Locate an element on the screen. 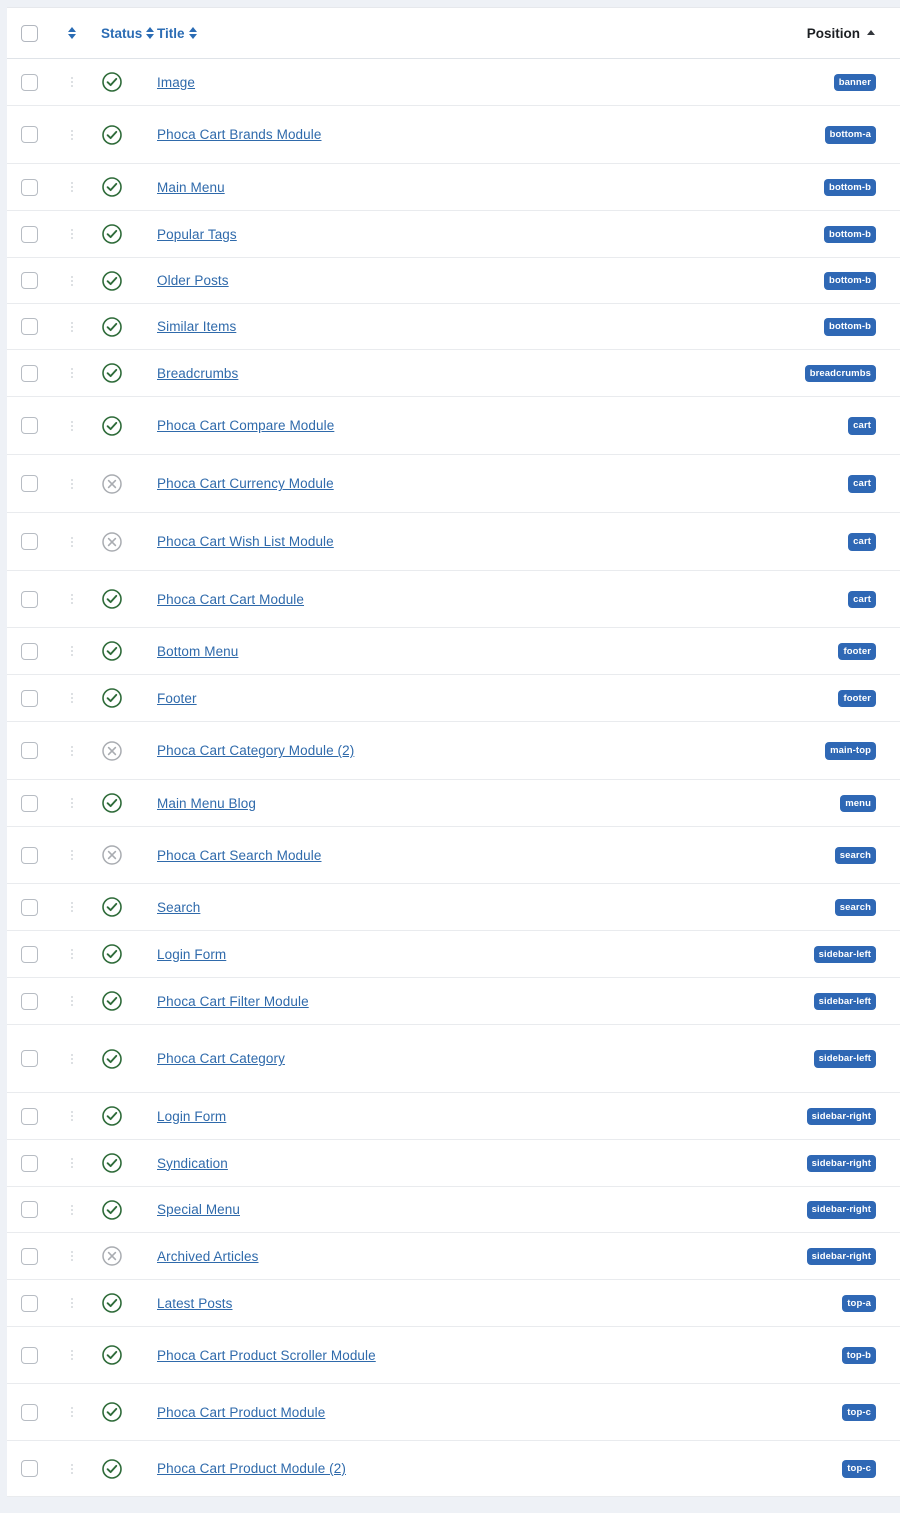 The image size is (900, 1513). status-unpublished-icon is located at coordinates (112, 484).